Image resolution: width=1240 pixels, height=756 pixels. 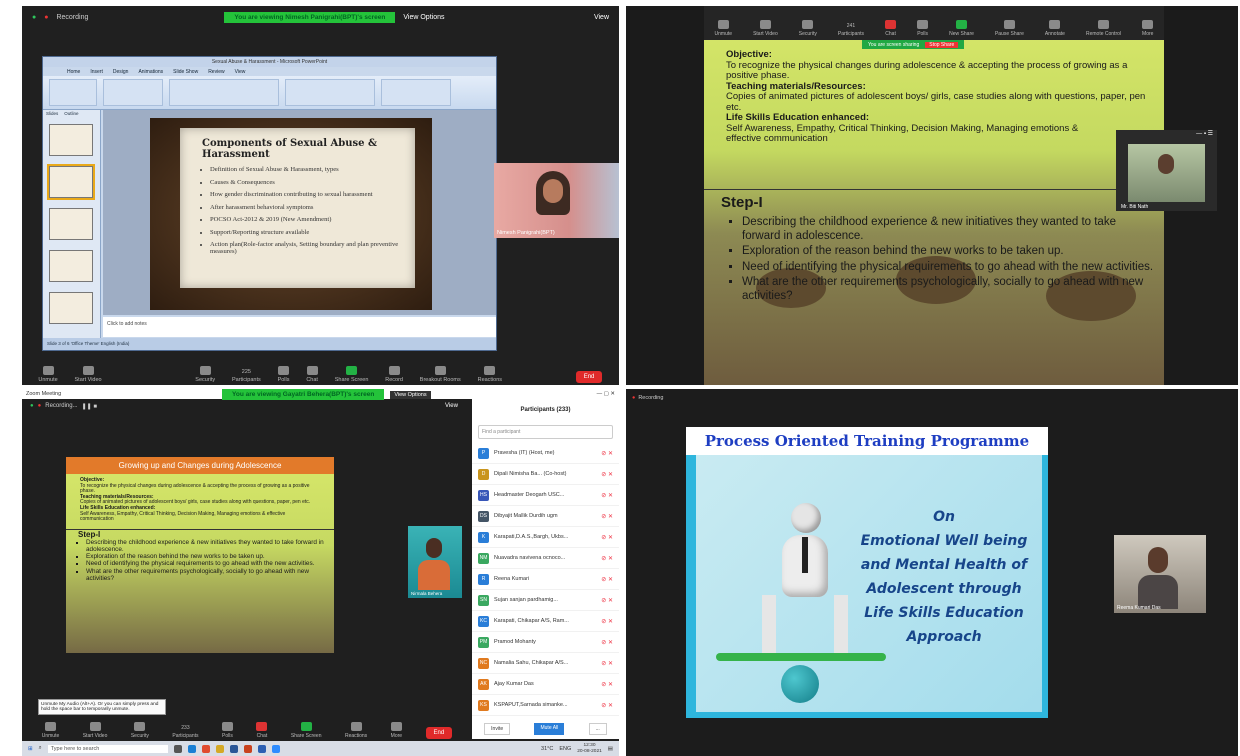 What do you see at coordinates (545, 579) in the screenshot?
I see `list-item: R Reena Kumari ⊘ ✕` at bounding box center [545, 579].